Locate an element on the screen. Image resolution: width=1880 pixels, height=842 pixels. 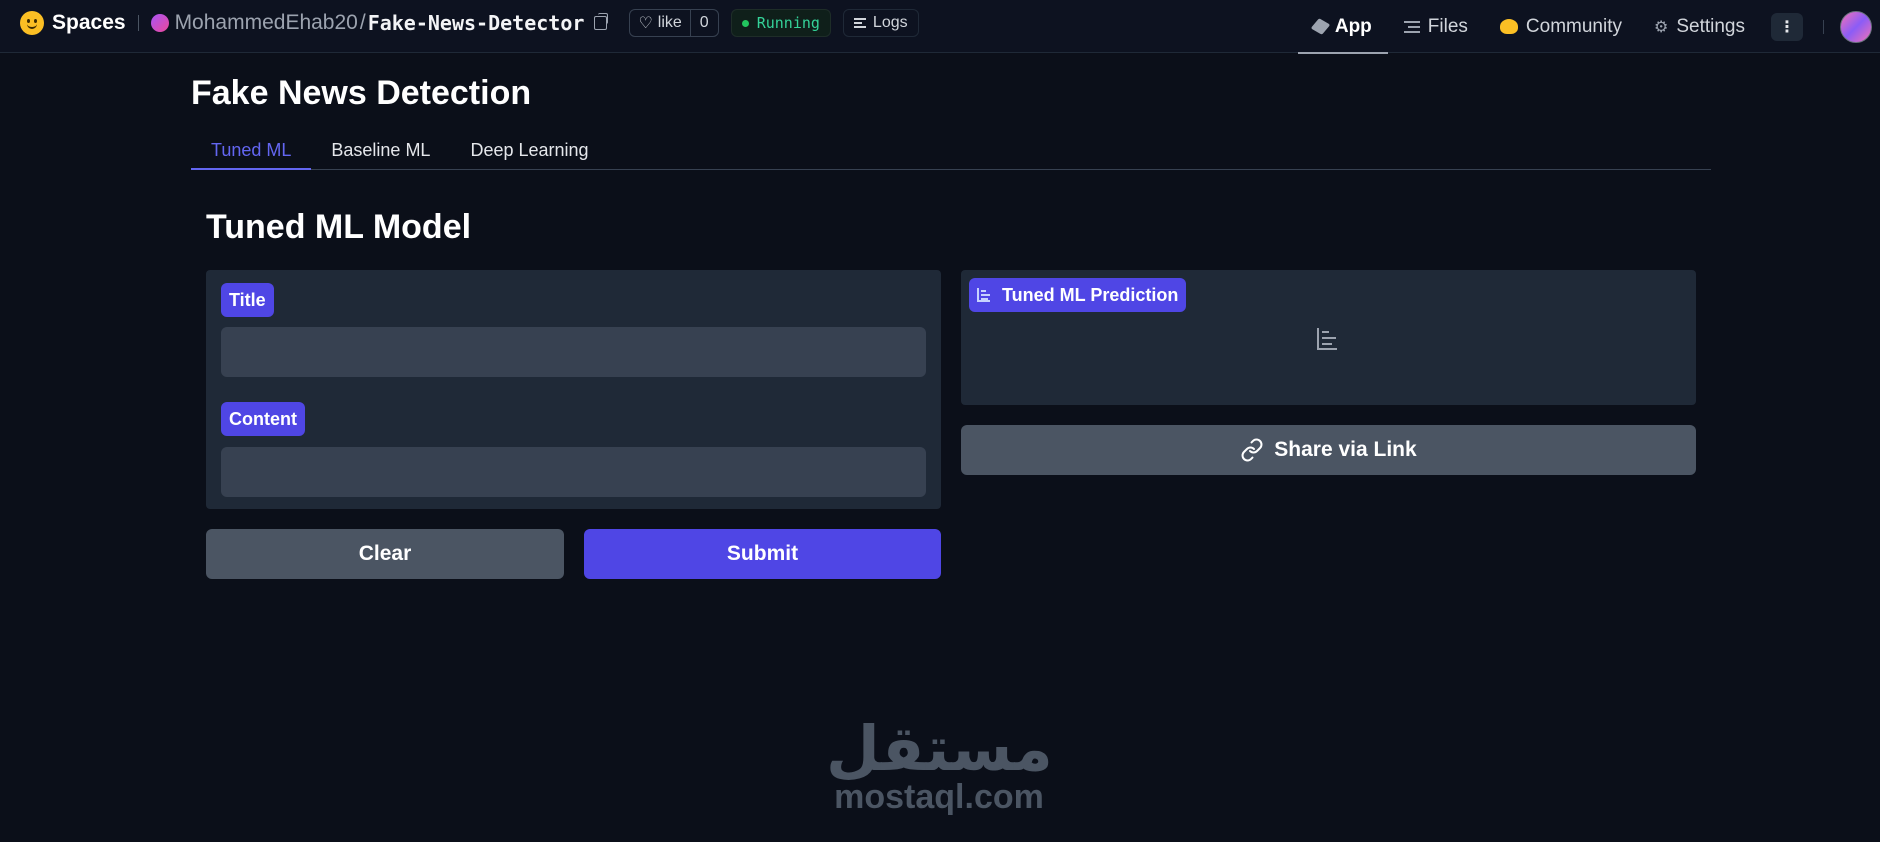
logs-button: Logs is located at coordinates (880, 23).